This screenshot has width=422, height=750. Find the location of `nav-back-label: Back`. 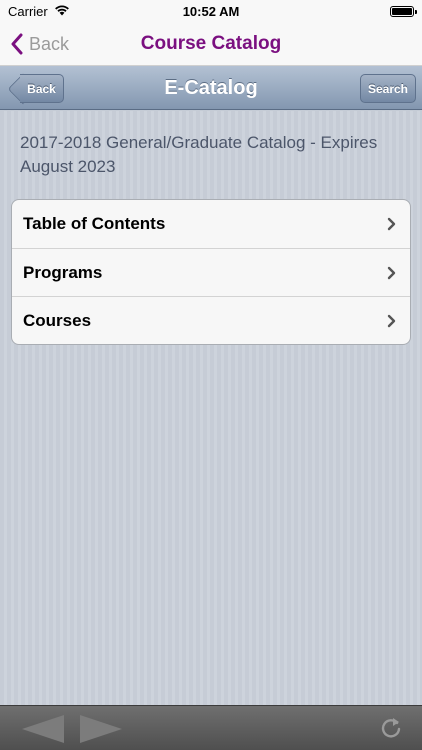

nav-back-label: Back is located at coordinates (49, 43).